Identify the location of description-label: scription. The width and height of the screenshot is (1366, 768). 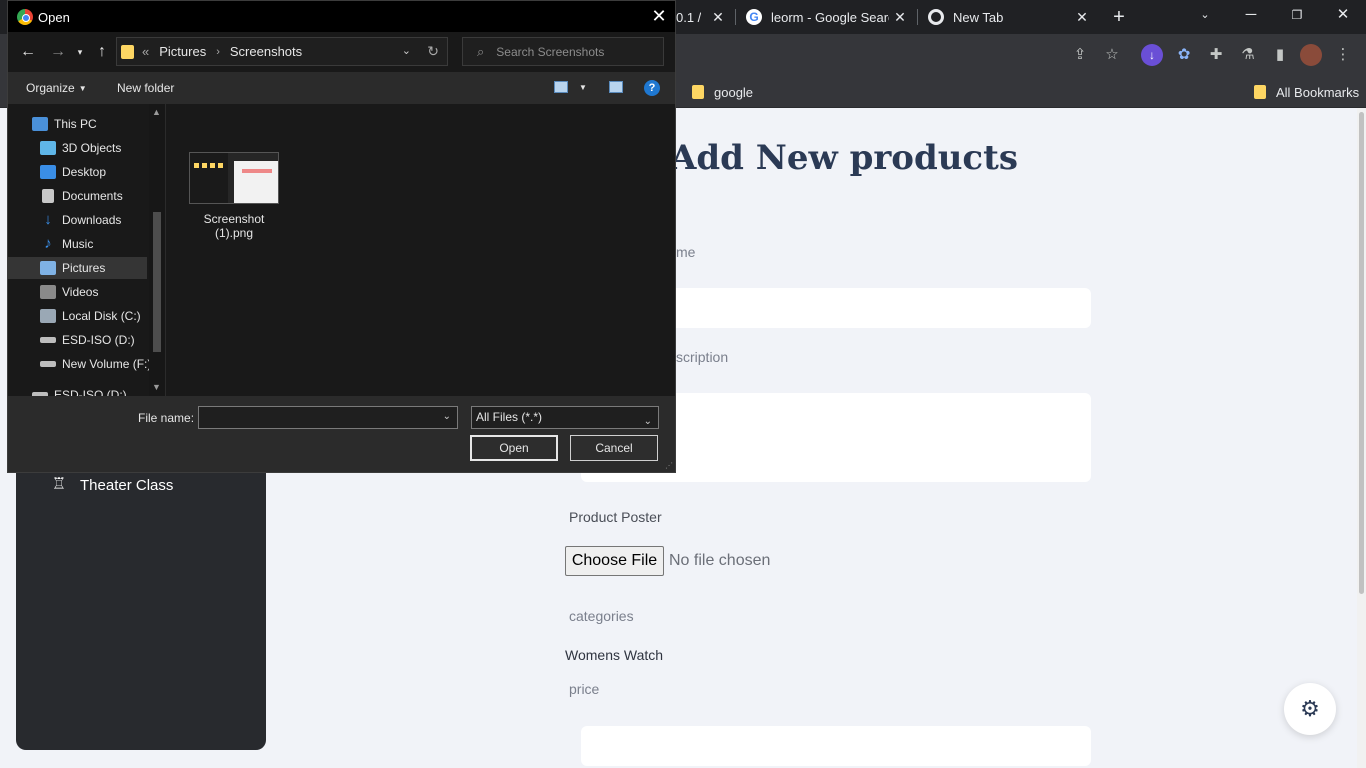
(702, 357).